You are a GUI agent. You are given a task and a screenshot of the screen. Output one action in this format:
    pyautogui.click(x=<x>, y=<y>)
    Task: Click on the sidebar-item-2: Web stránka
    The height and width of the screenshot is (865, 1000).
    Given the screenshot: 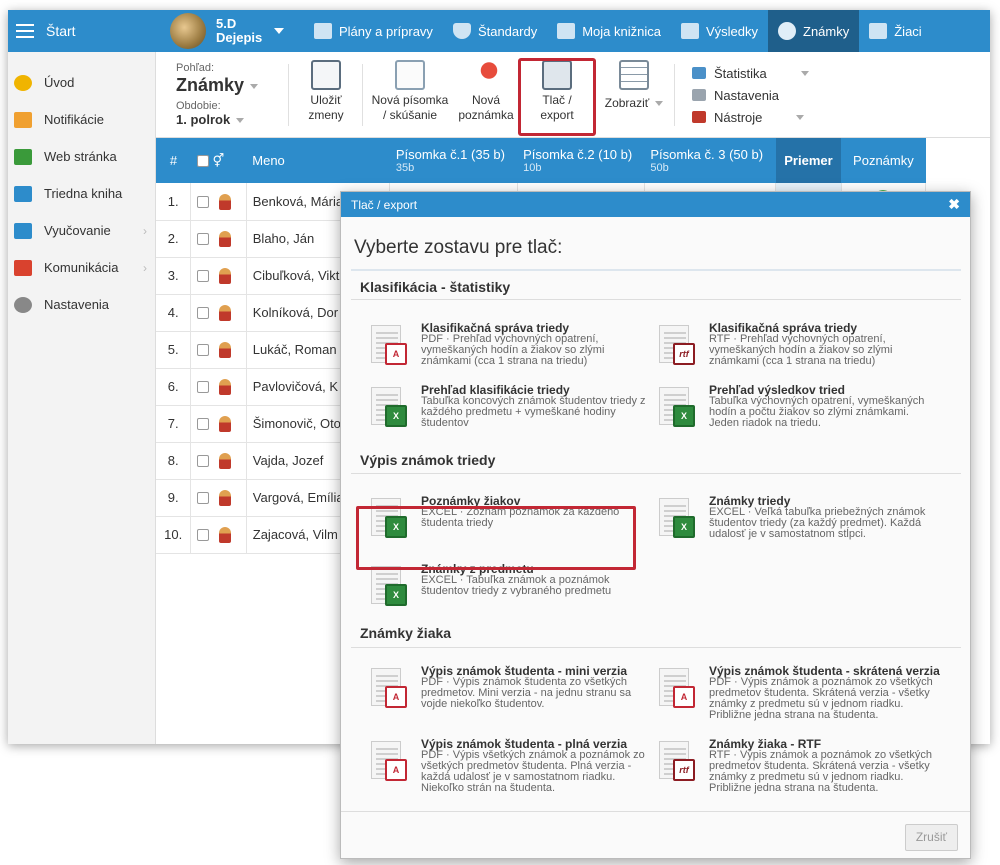 What is the action you would take?
    pyautogui.click(x=81, y=156)
    